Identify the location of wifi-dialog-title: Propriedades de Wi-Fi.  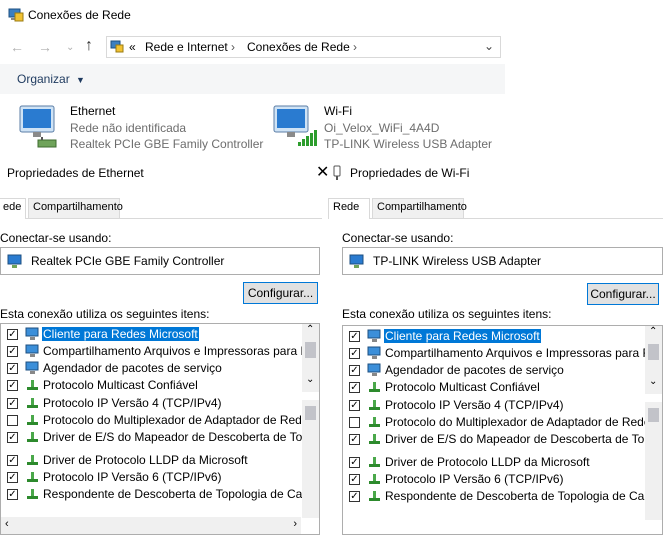
(410, 173).